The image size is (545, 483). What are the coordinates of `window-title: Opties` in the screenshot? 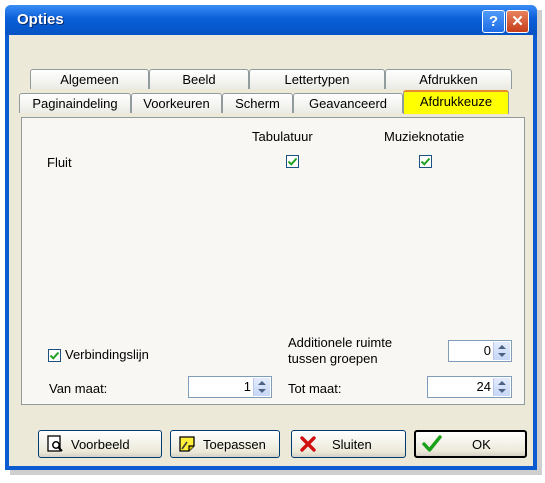 It's located at (40, 19).